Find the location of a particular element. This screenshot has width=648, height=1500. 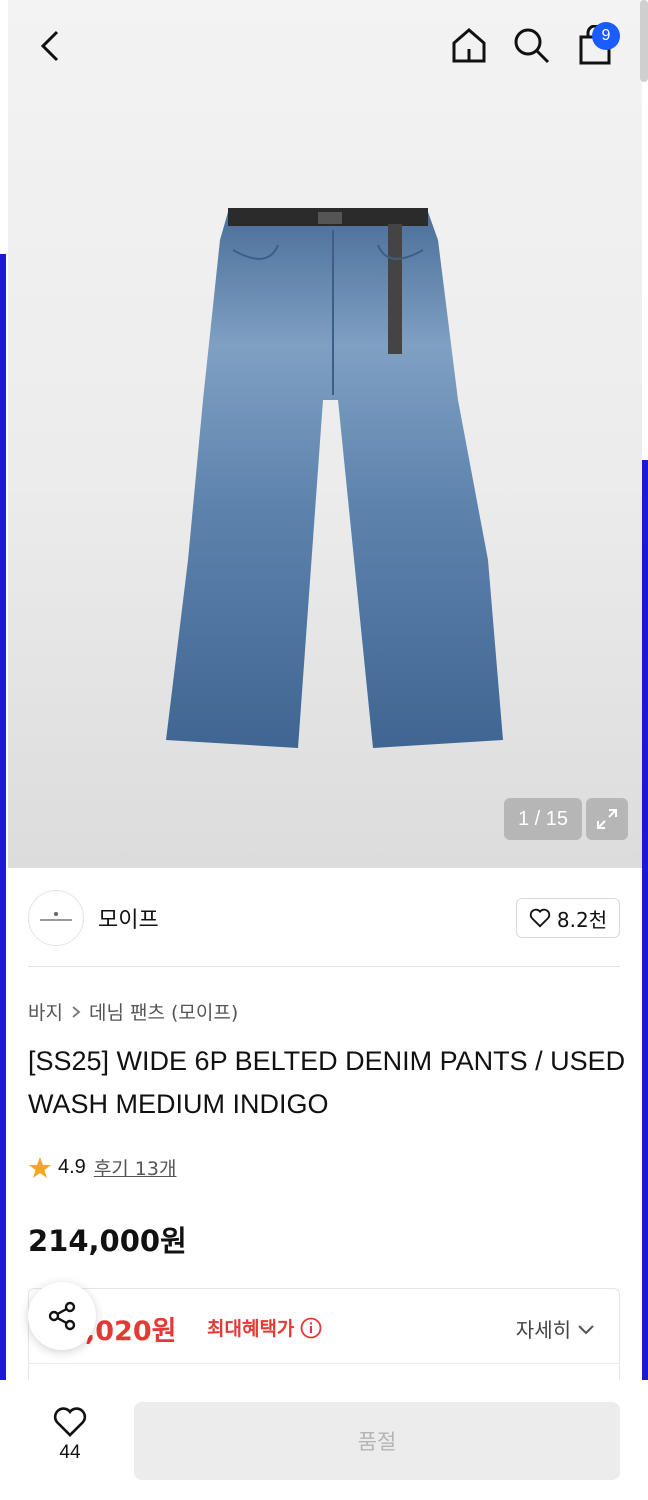

rating-row: 4.9 후기 13개 is located at coordinates (102, 1167).